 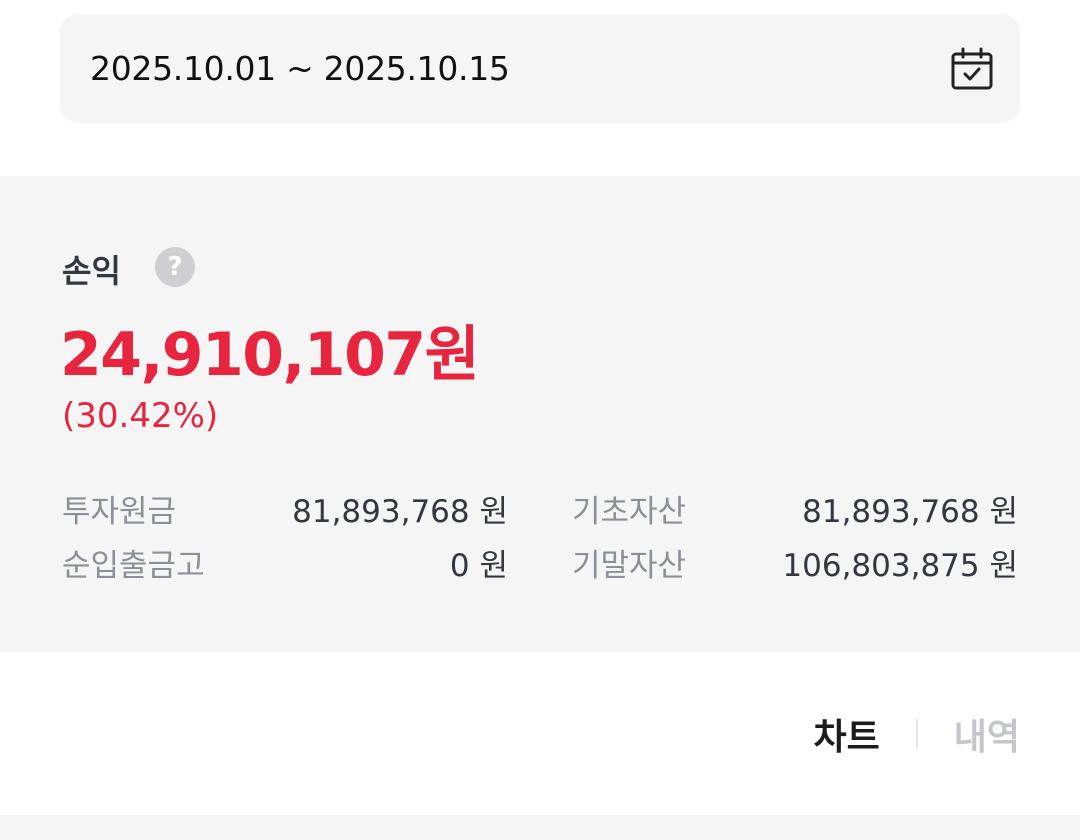 What do you see at coordinates (629, 566) in the screenshot?
I see `closing-assets-label: 기말자산` at bounding box center [629, 566].